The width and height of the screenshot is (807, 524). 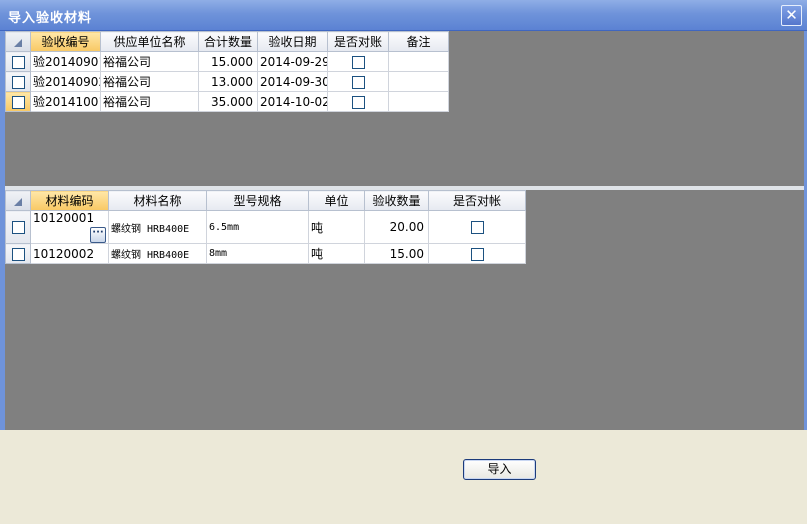 What do you see at coordinates (65, 41) in the screenshot?
I see `col-receipt-code: 验收编号` at bounding box center [65, 41].